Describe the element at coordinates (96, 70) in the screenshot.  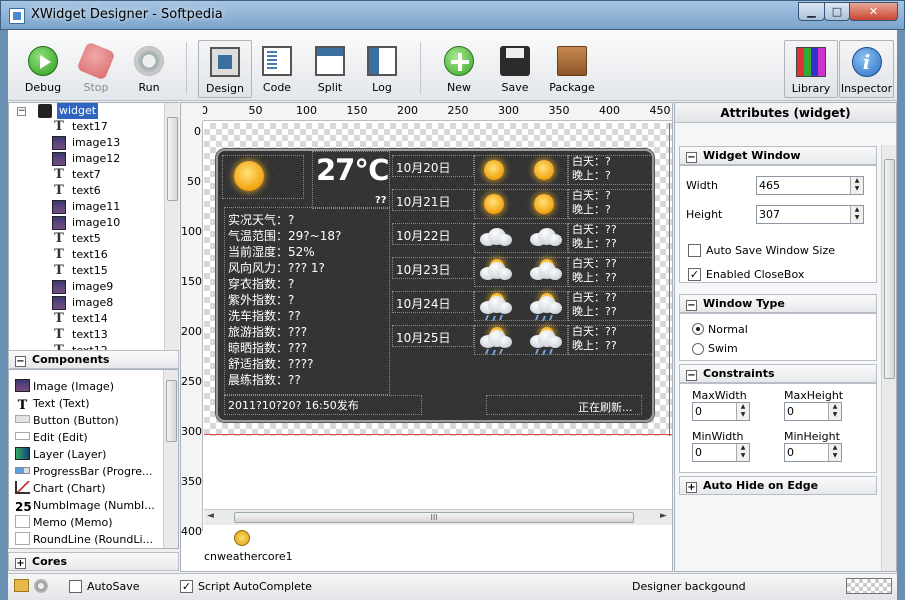
I see `stop-button: Stop` at that location.